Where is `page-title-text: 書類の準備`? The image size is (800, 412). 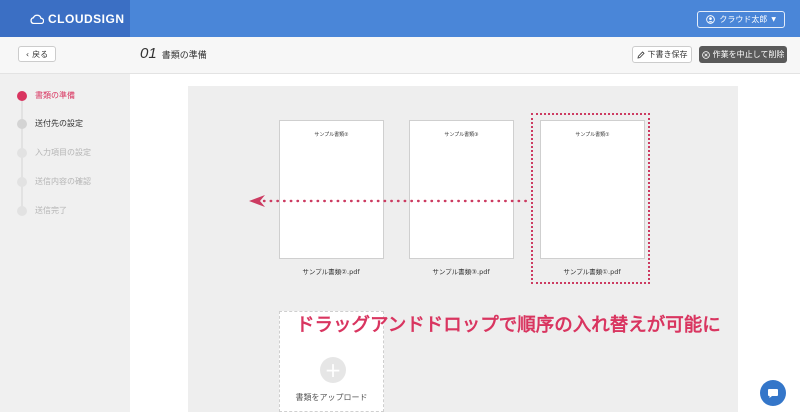 page-title-text: 書類の準備 is located at coordinates (184, 56).